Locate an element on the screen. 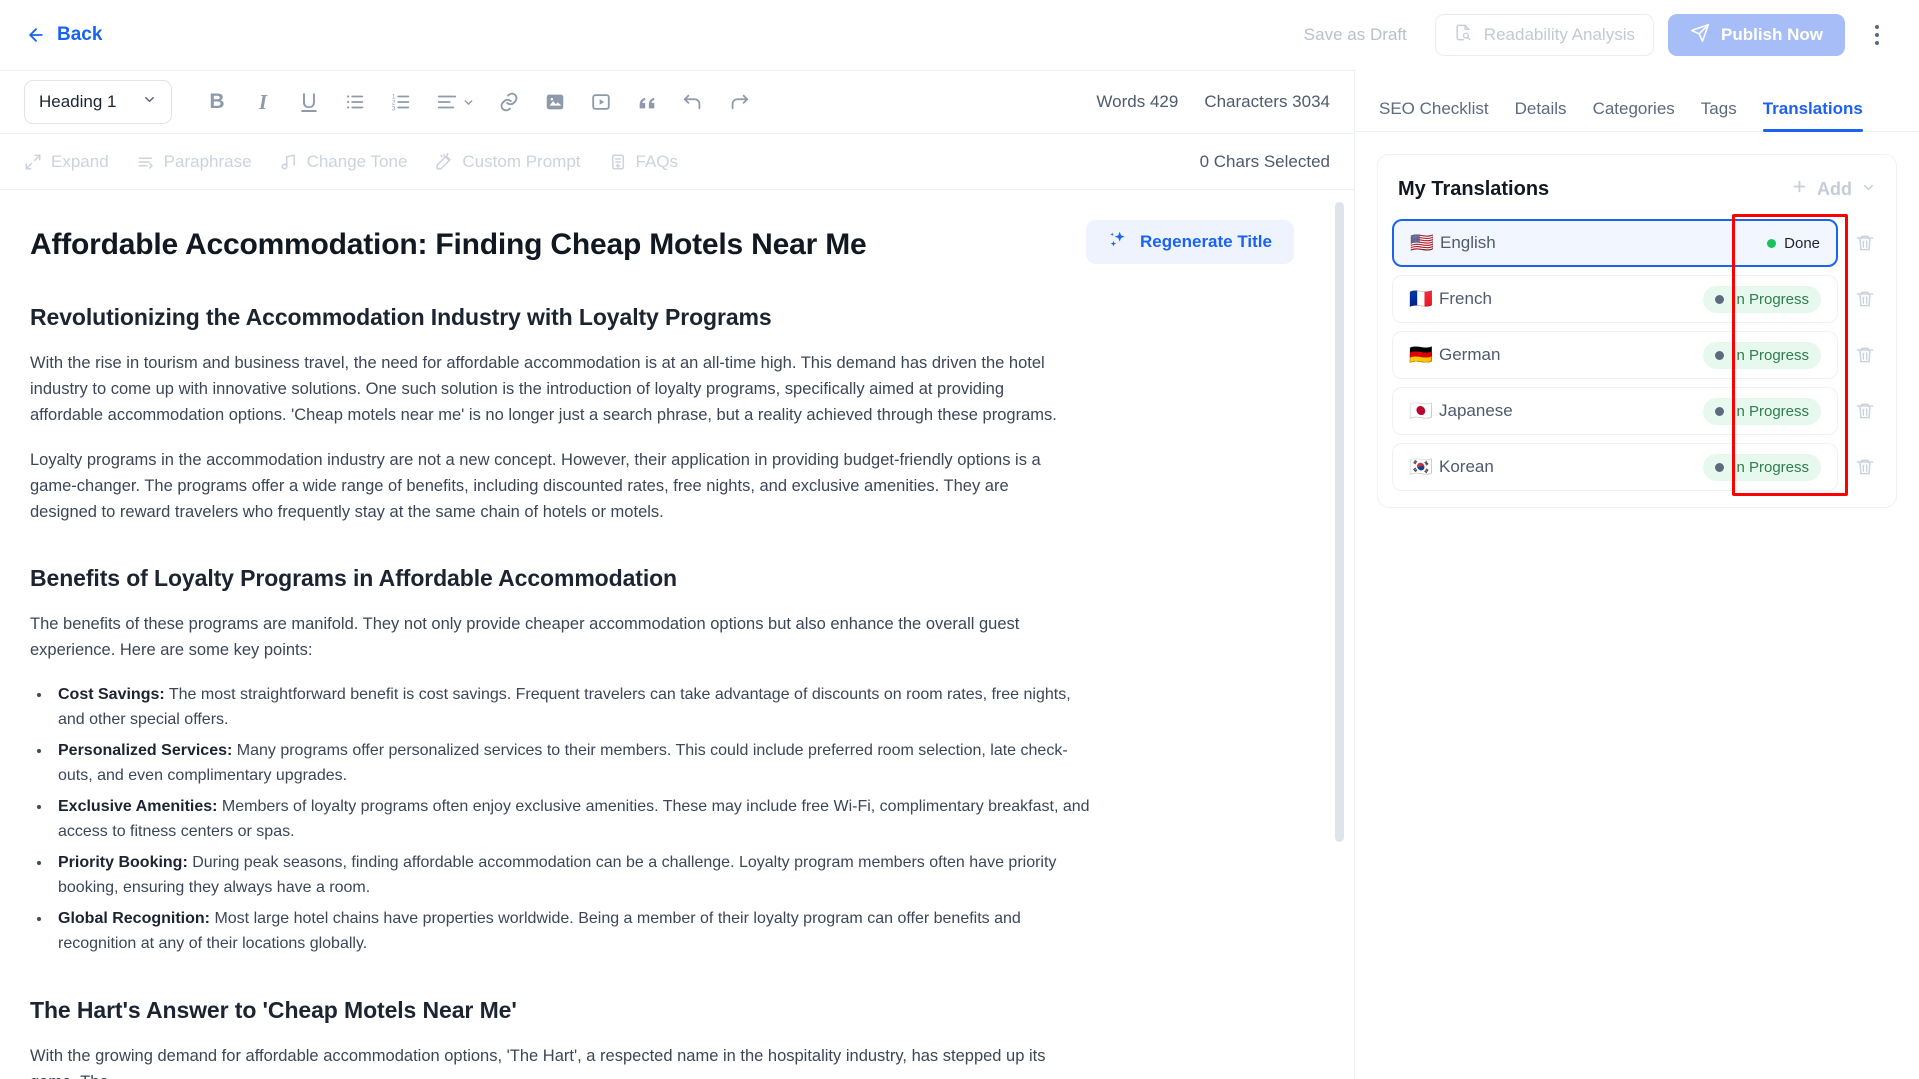 The image size is (1919, 1079). expand-button: Expand is located at coordinates (66, 162).